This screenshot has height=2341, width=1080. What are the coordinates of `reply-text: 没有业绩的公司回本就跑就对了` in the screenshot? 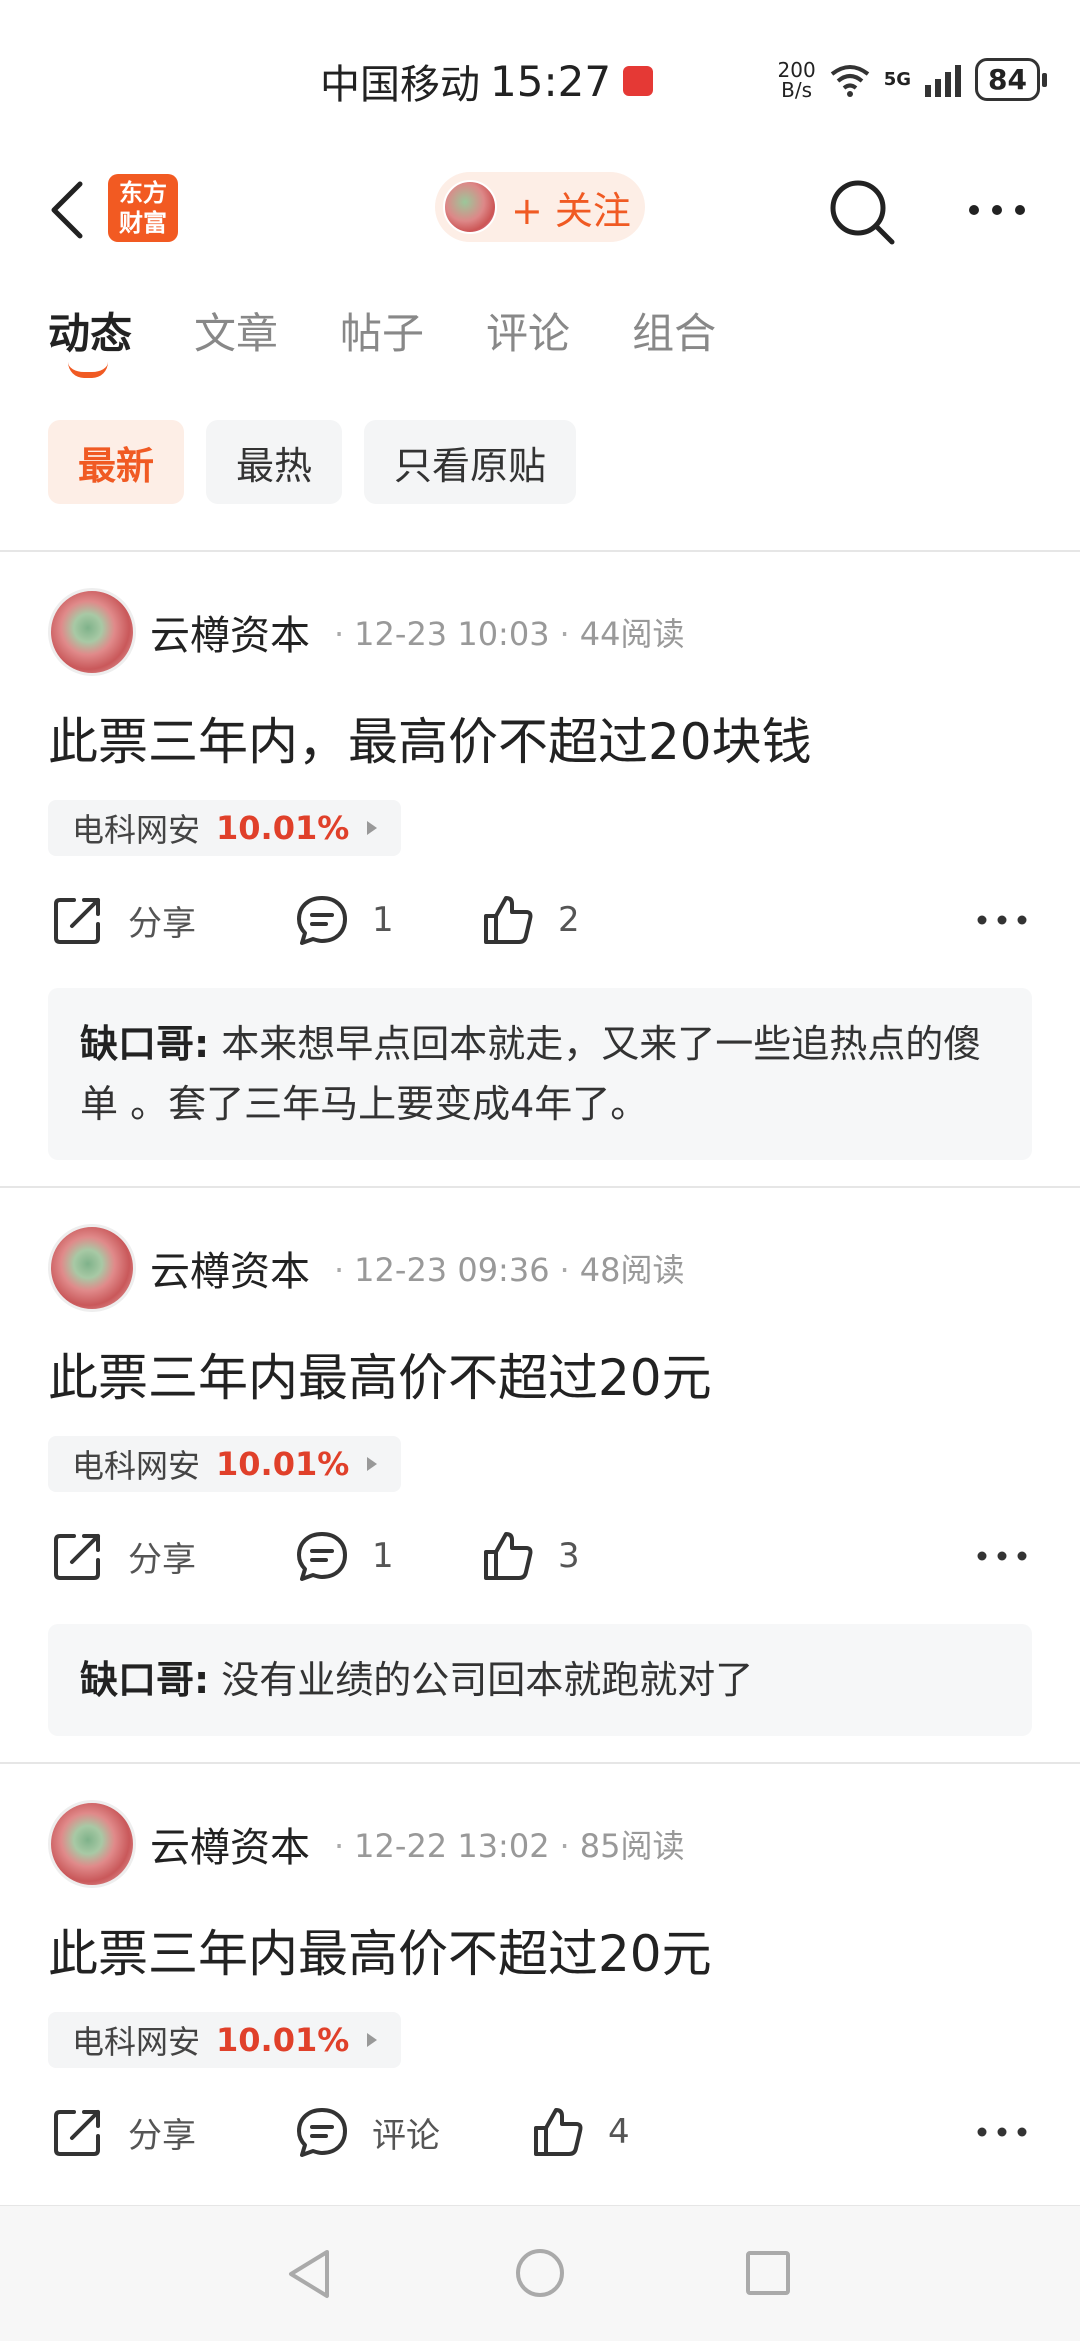 It's located at (487, 1680).